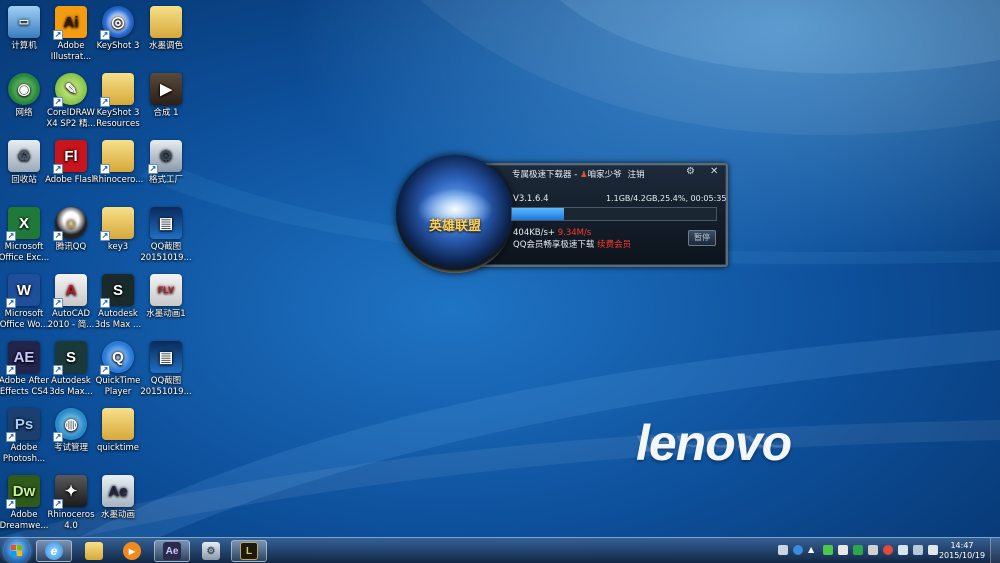 This screenshot has height=563, width=1000. I want to click on taskbar-lol-button: L, so click(249, 551).